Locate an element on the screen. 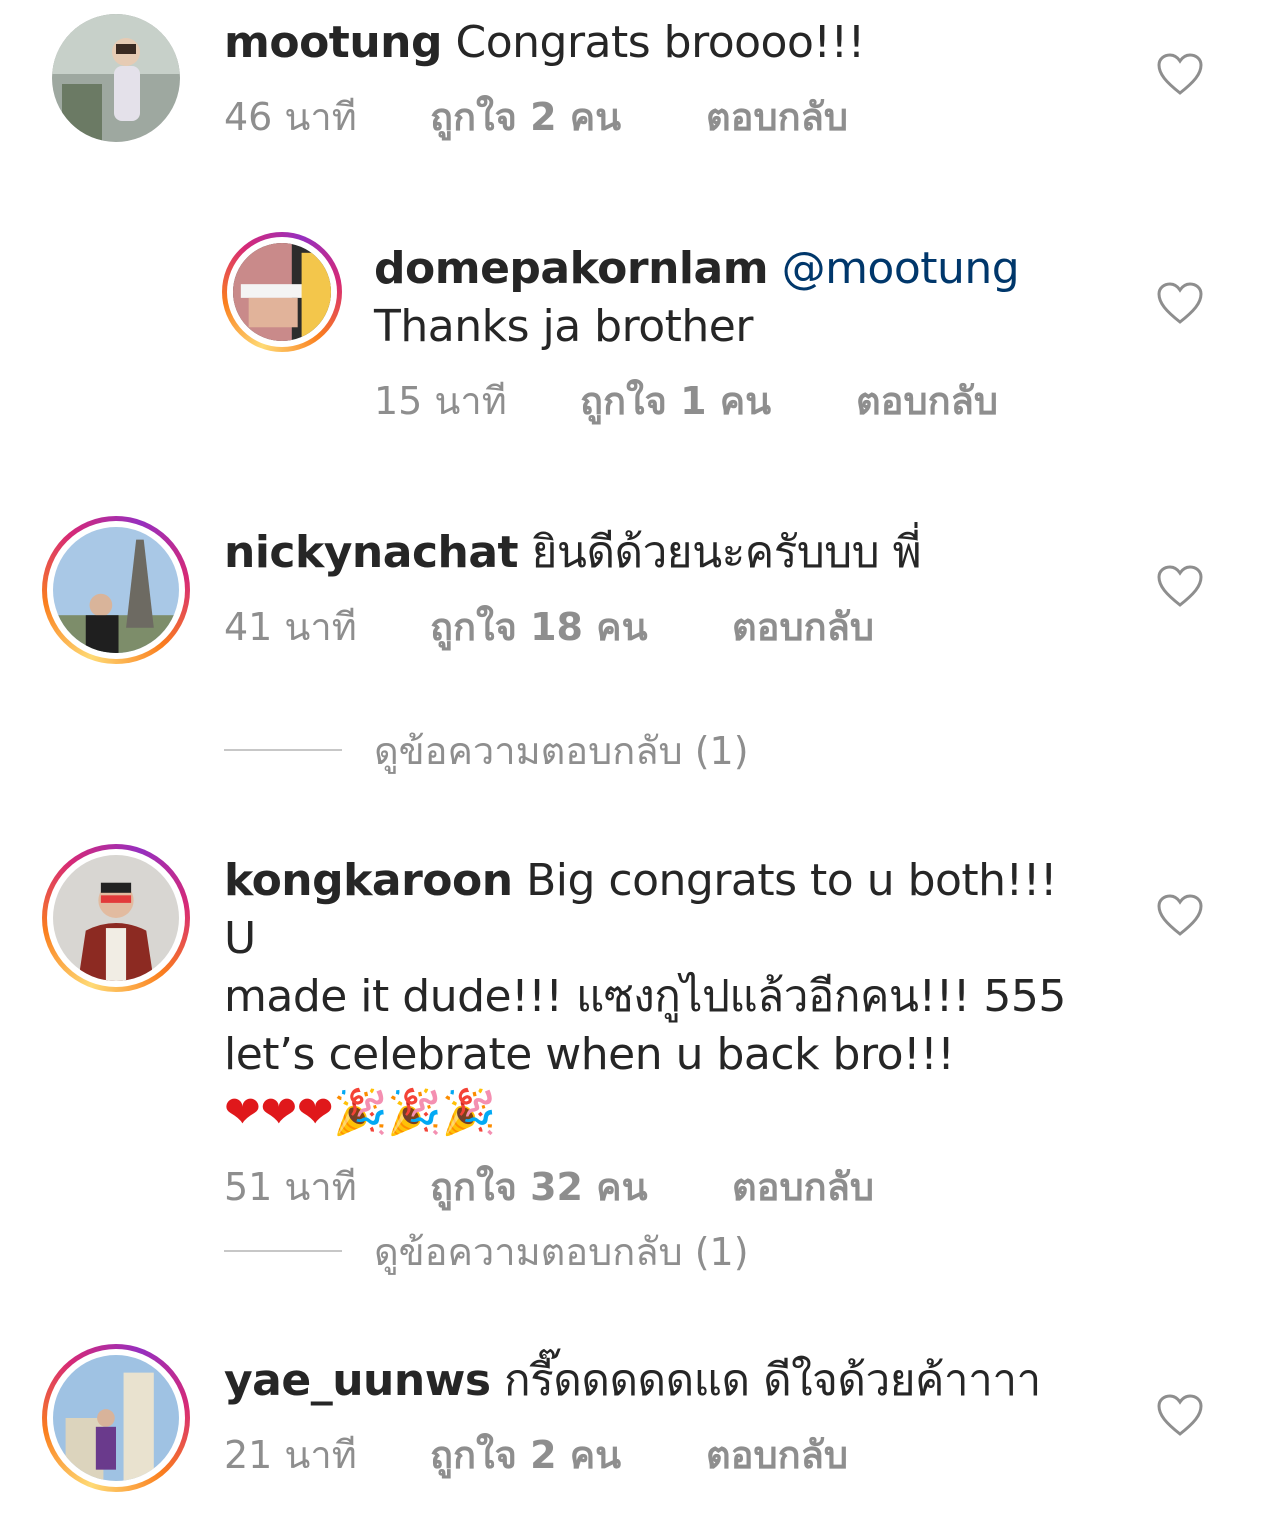  avatar-nickynachat is located at coordinates (116, 590).